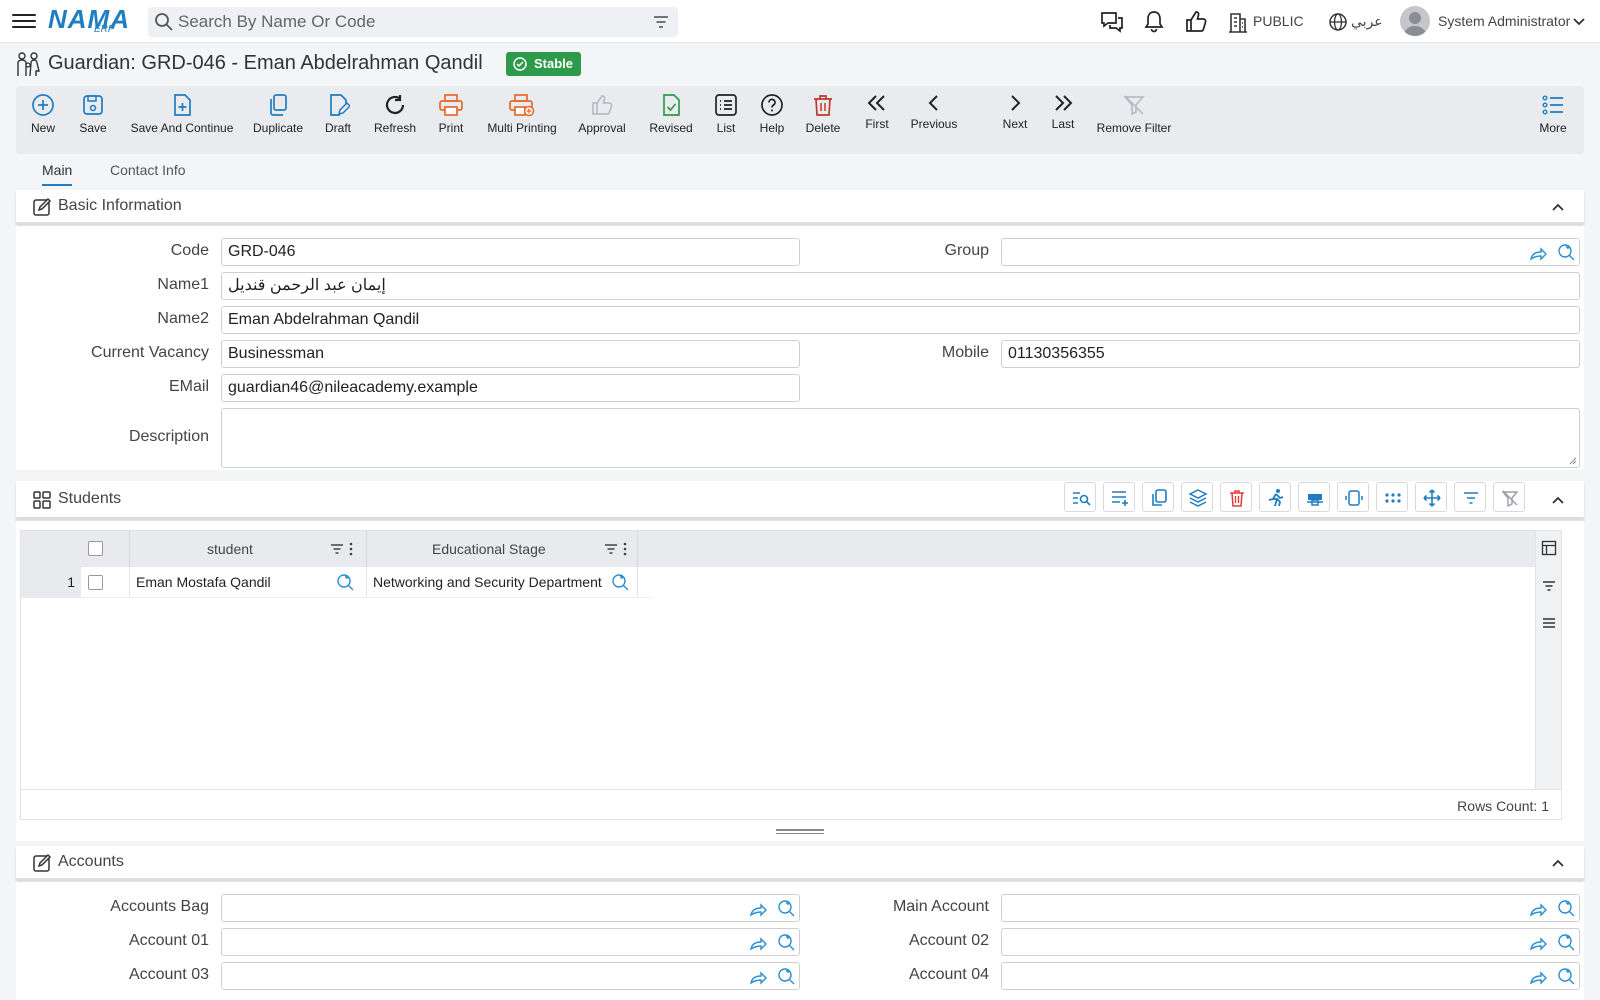 The height and width of the screenshot is (1000, 1600). I want to click on row-checkbox, so click(95, 582).